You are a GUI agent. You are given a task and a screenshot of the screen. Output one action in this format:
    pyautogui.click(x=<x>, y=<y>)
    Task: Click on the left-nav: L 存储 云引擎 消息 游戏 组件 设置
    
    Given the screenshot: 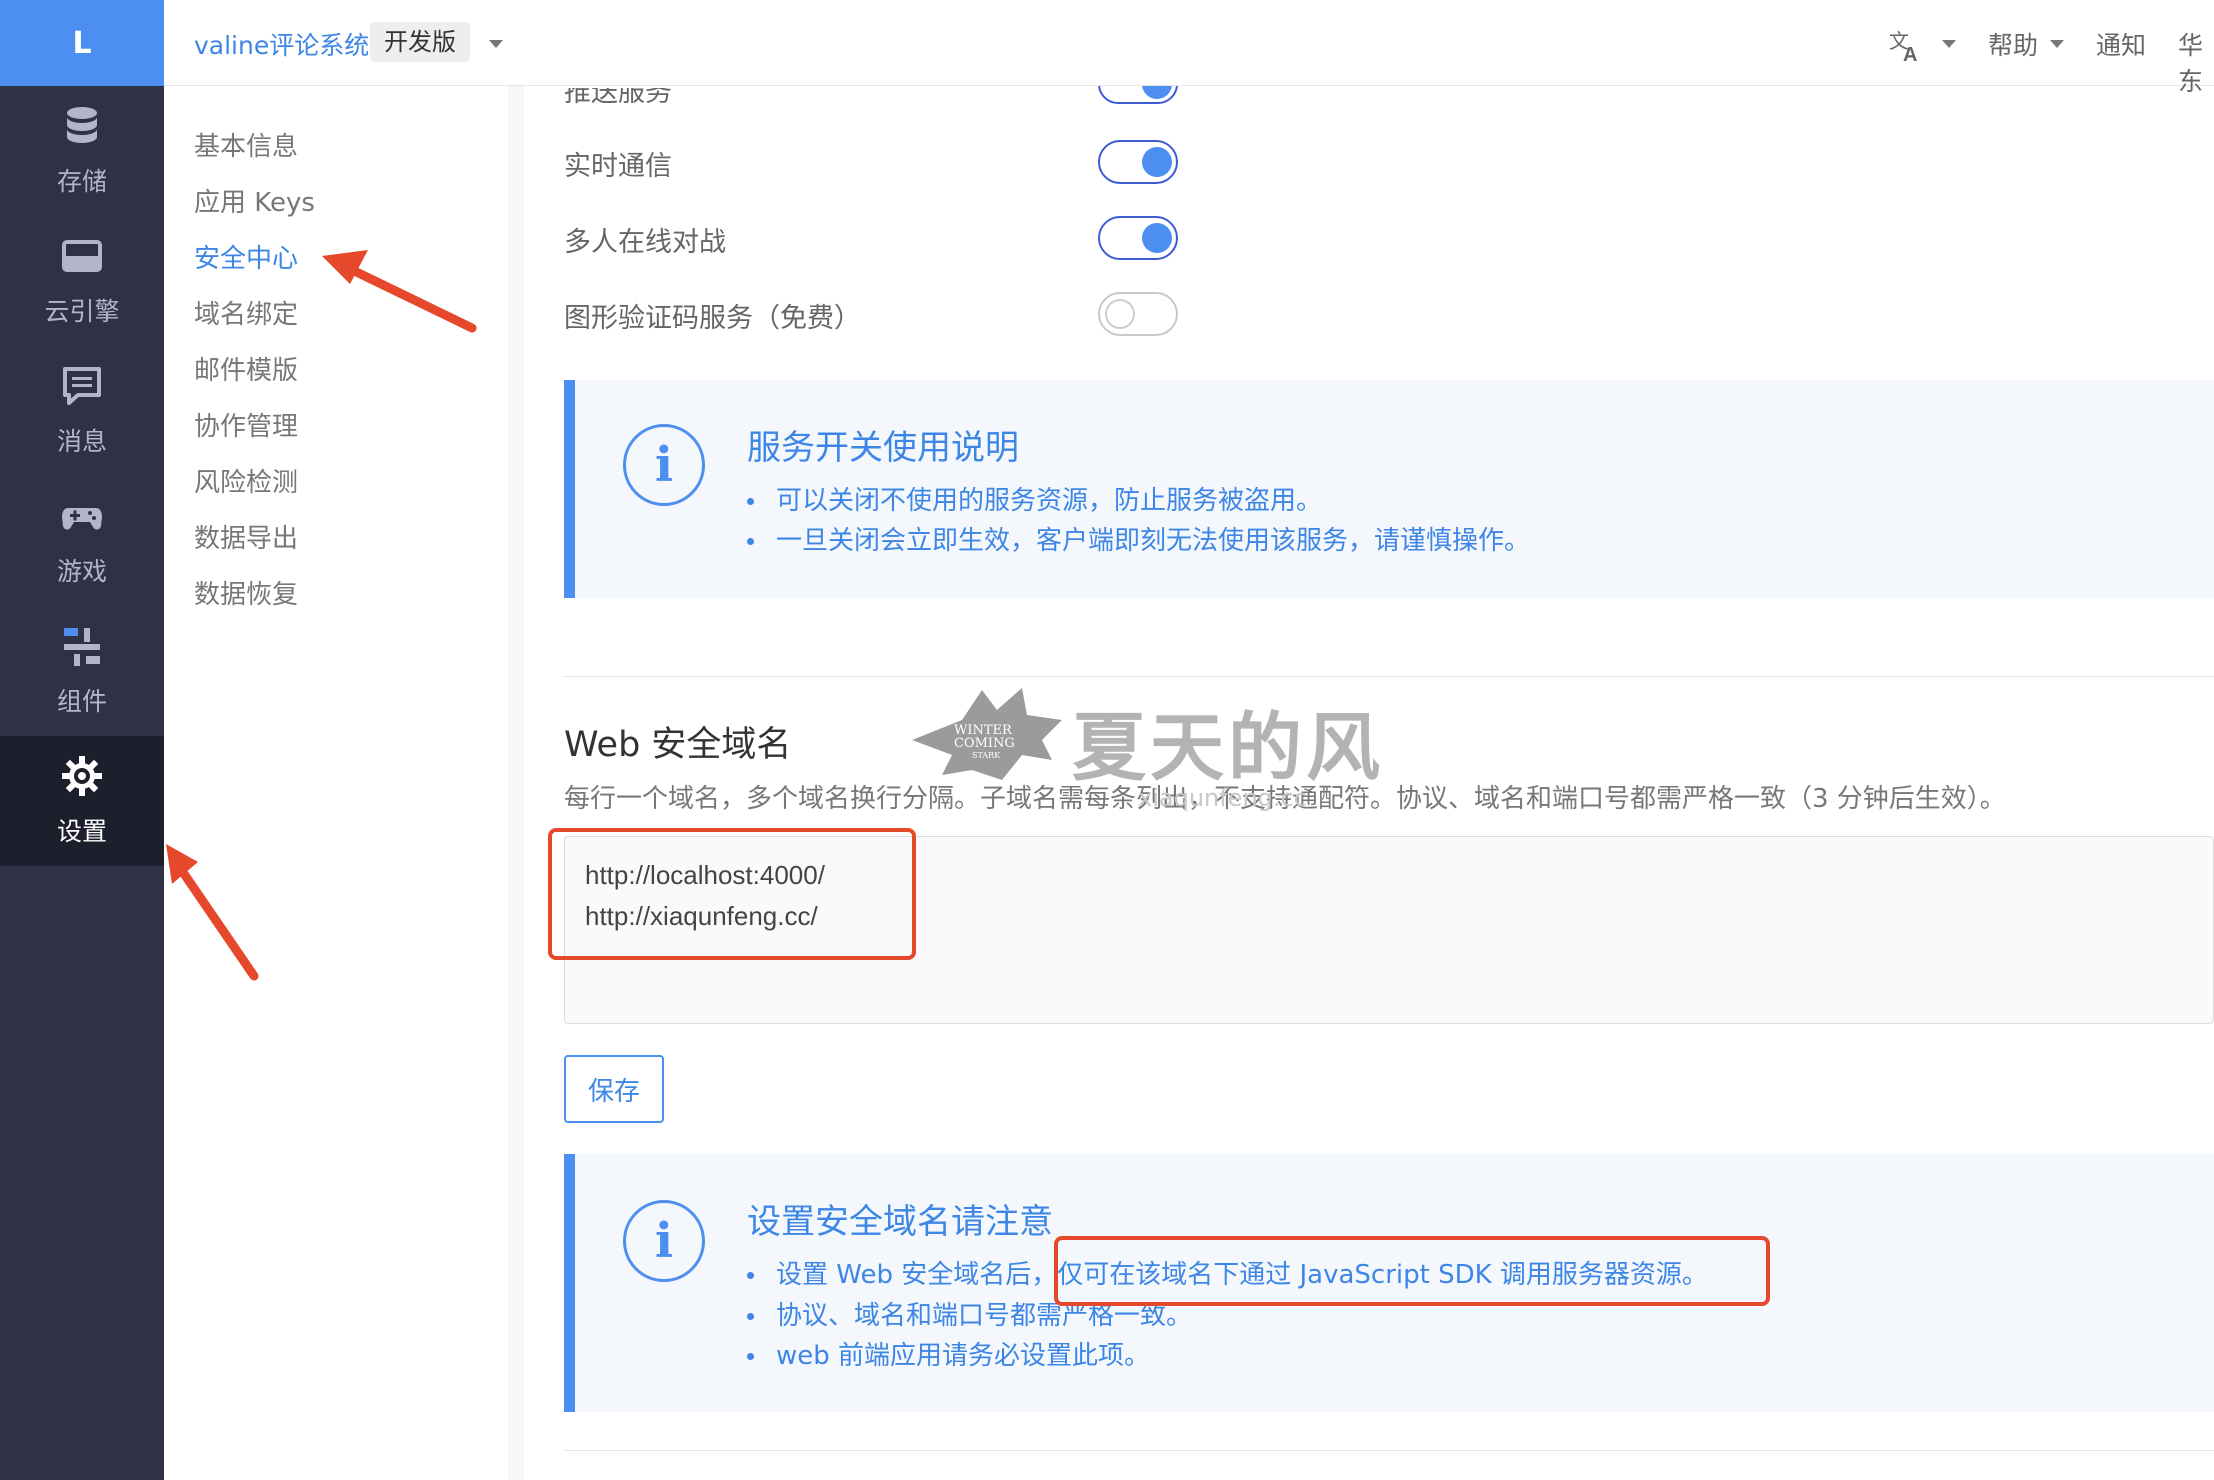 What is the action you would take?
    pyautogui.click(x=82, y=740)
    